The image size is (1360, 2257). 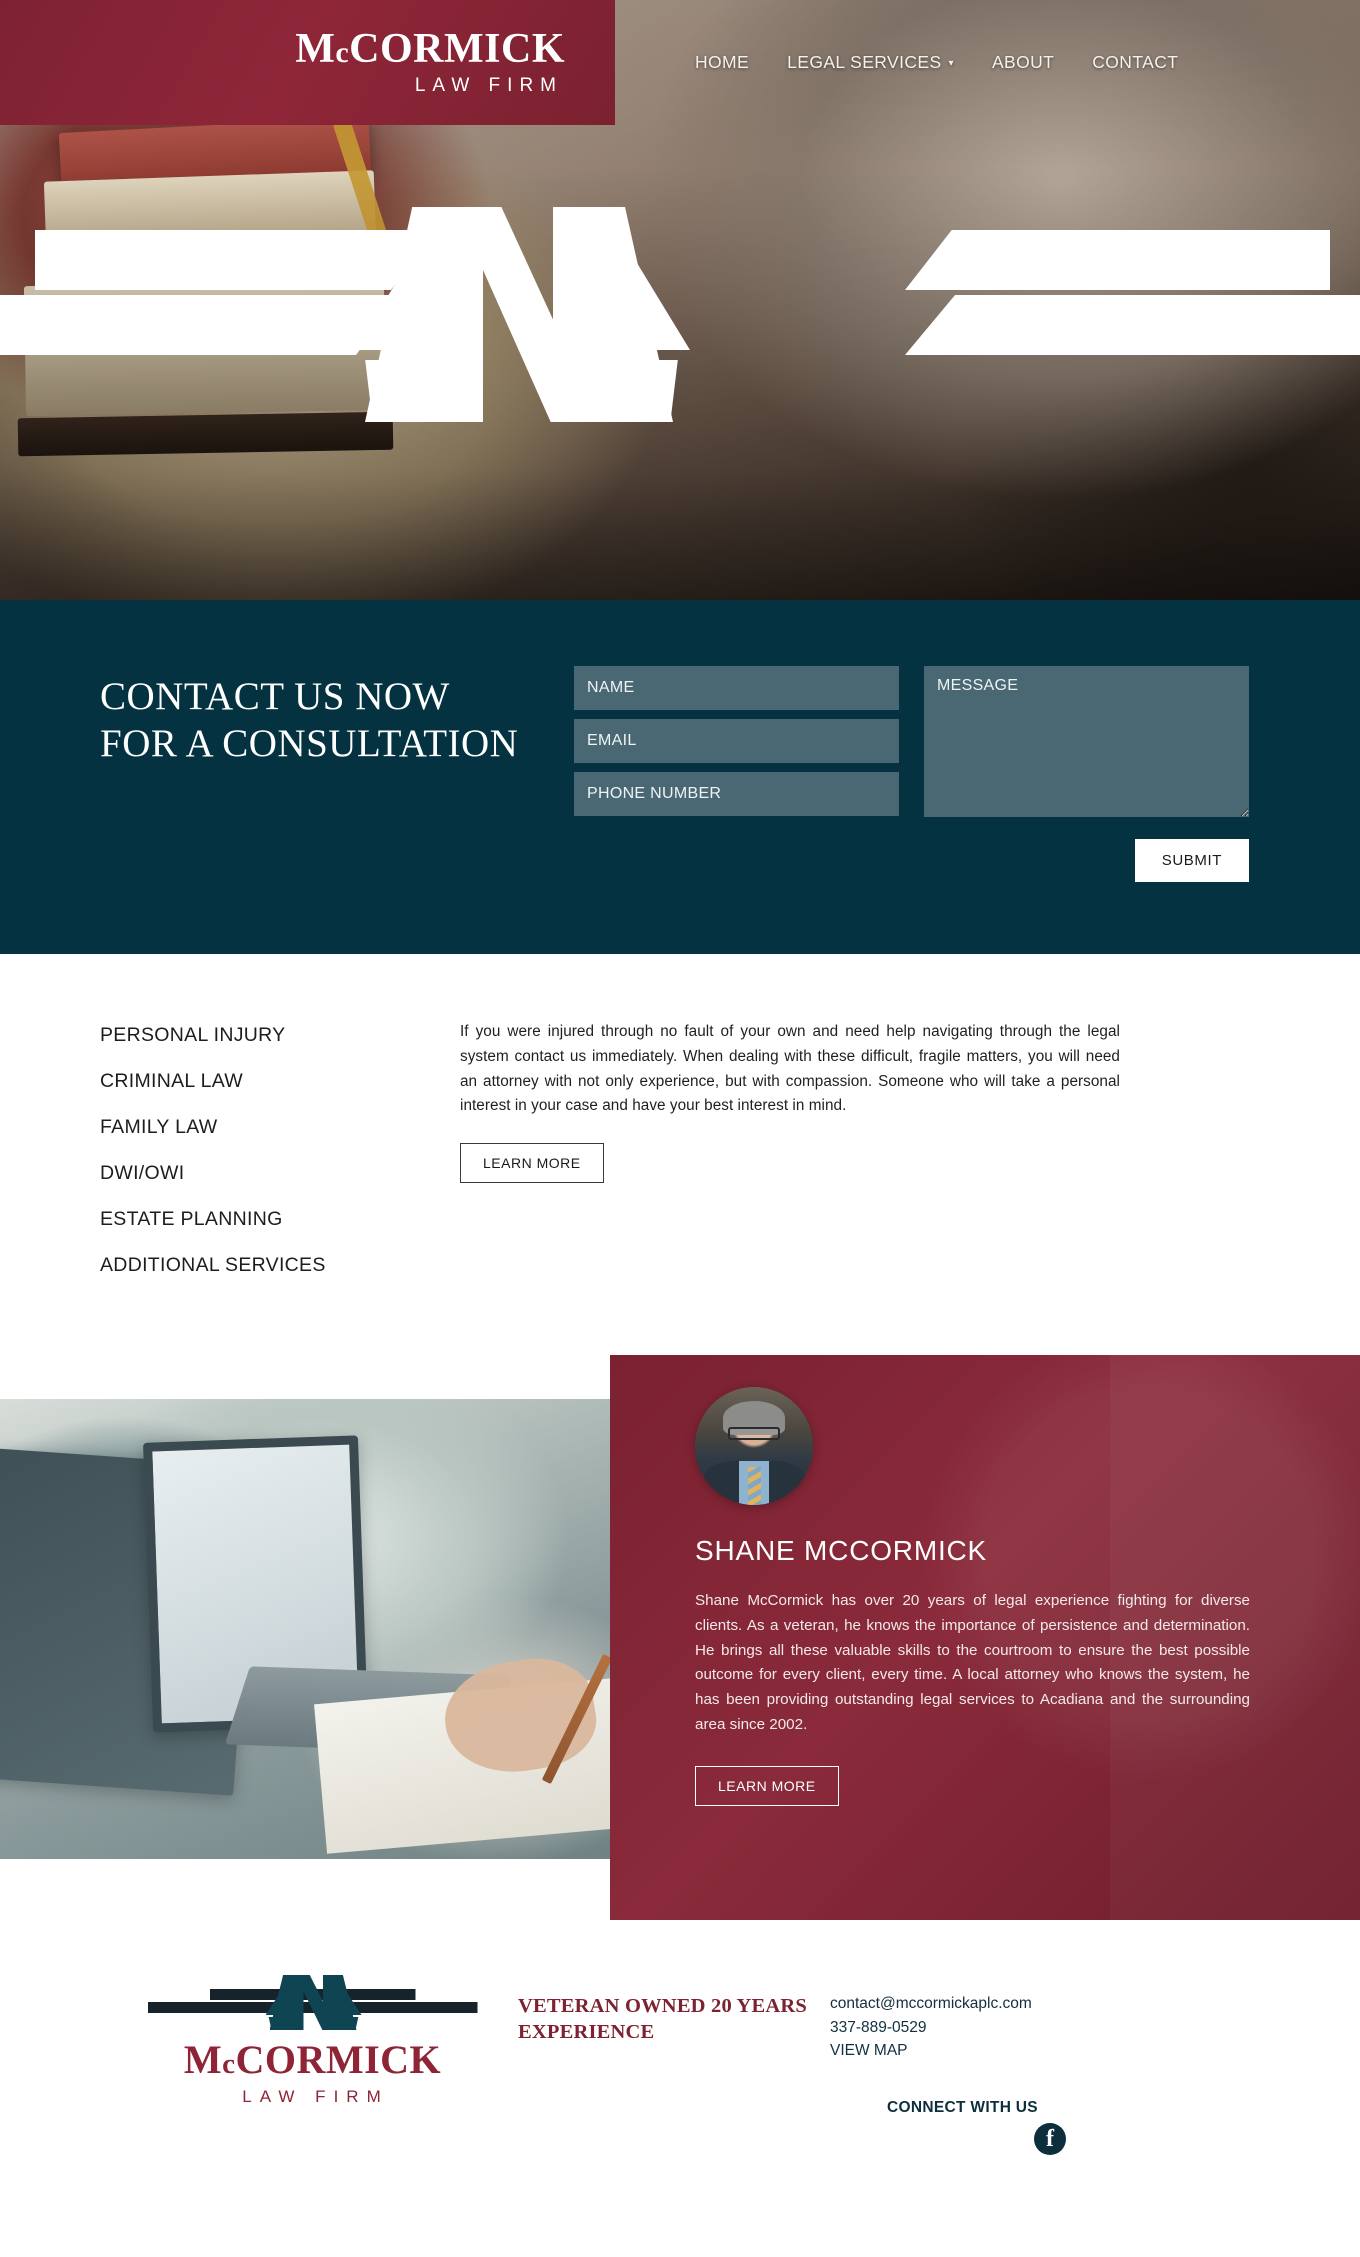 I want to click on monogram-foot-right, so click(x=625, y=390).